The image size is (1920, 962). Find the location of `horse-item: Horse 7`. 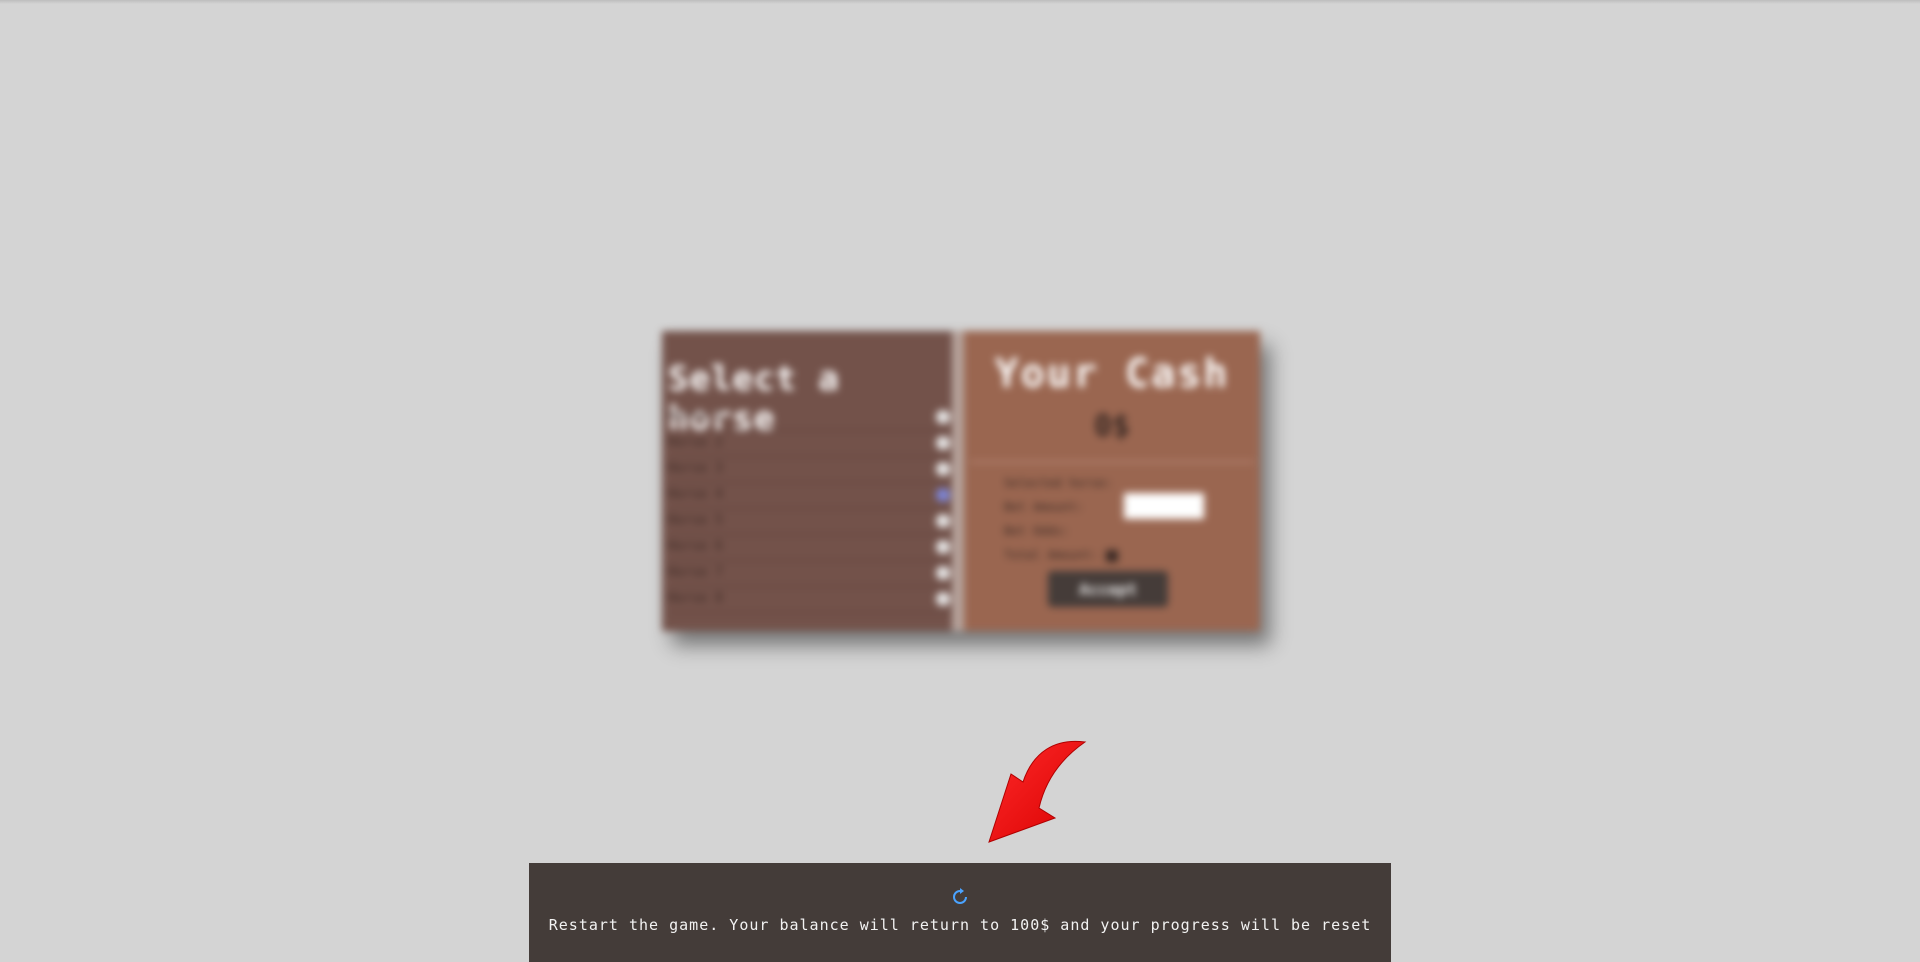

horse-item: Horse 7 is located at coordinates (810, 574).